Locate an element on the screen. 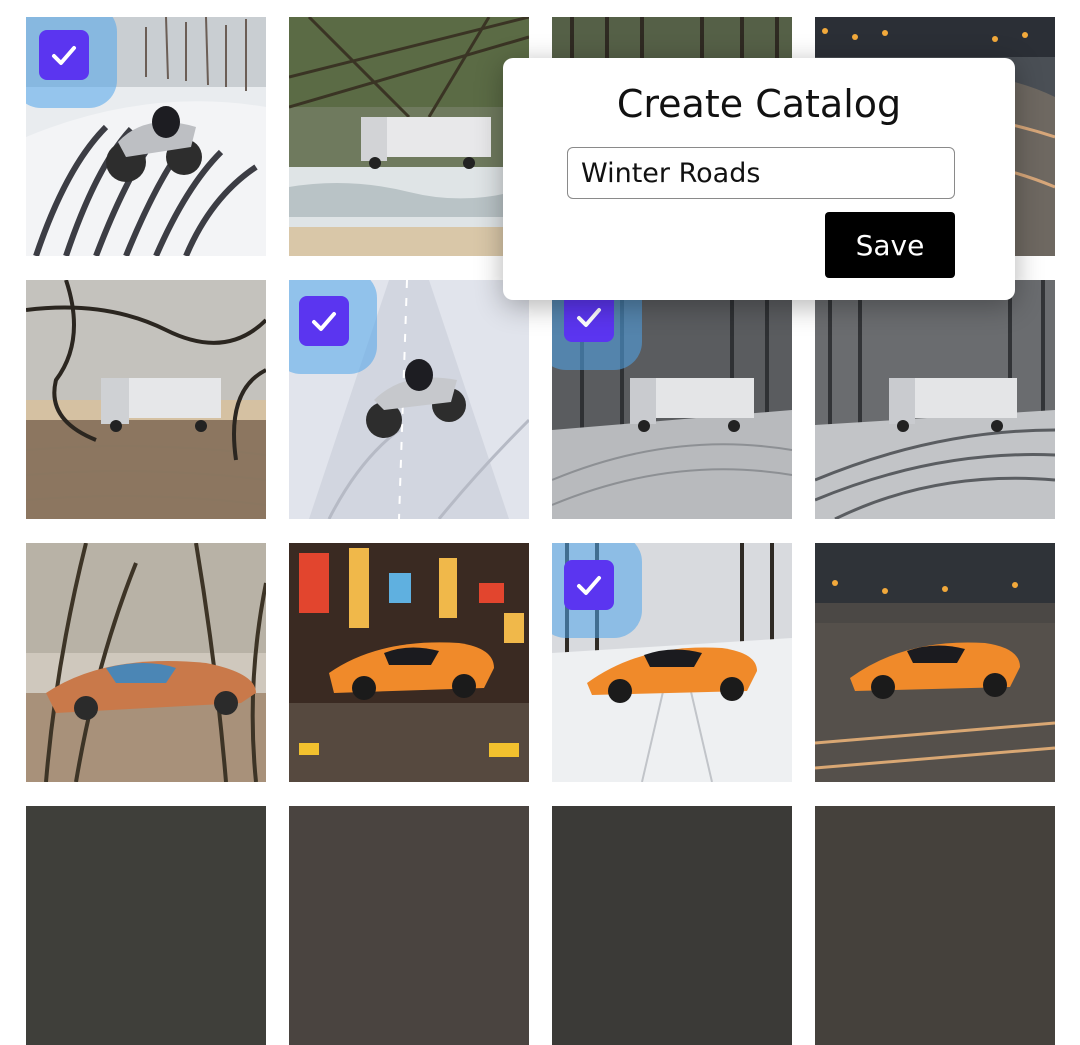  dialog-title: Create Catalog is located at coordinates (759, 104).